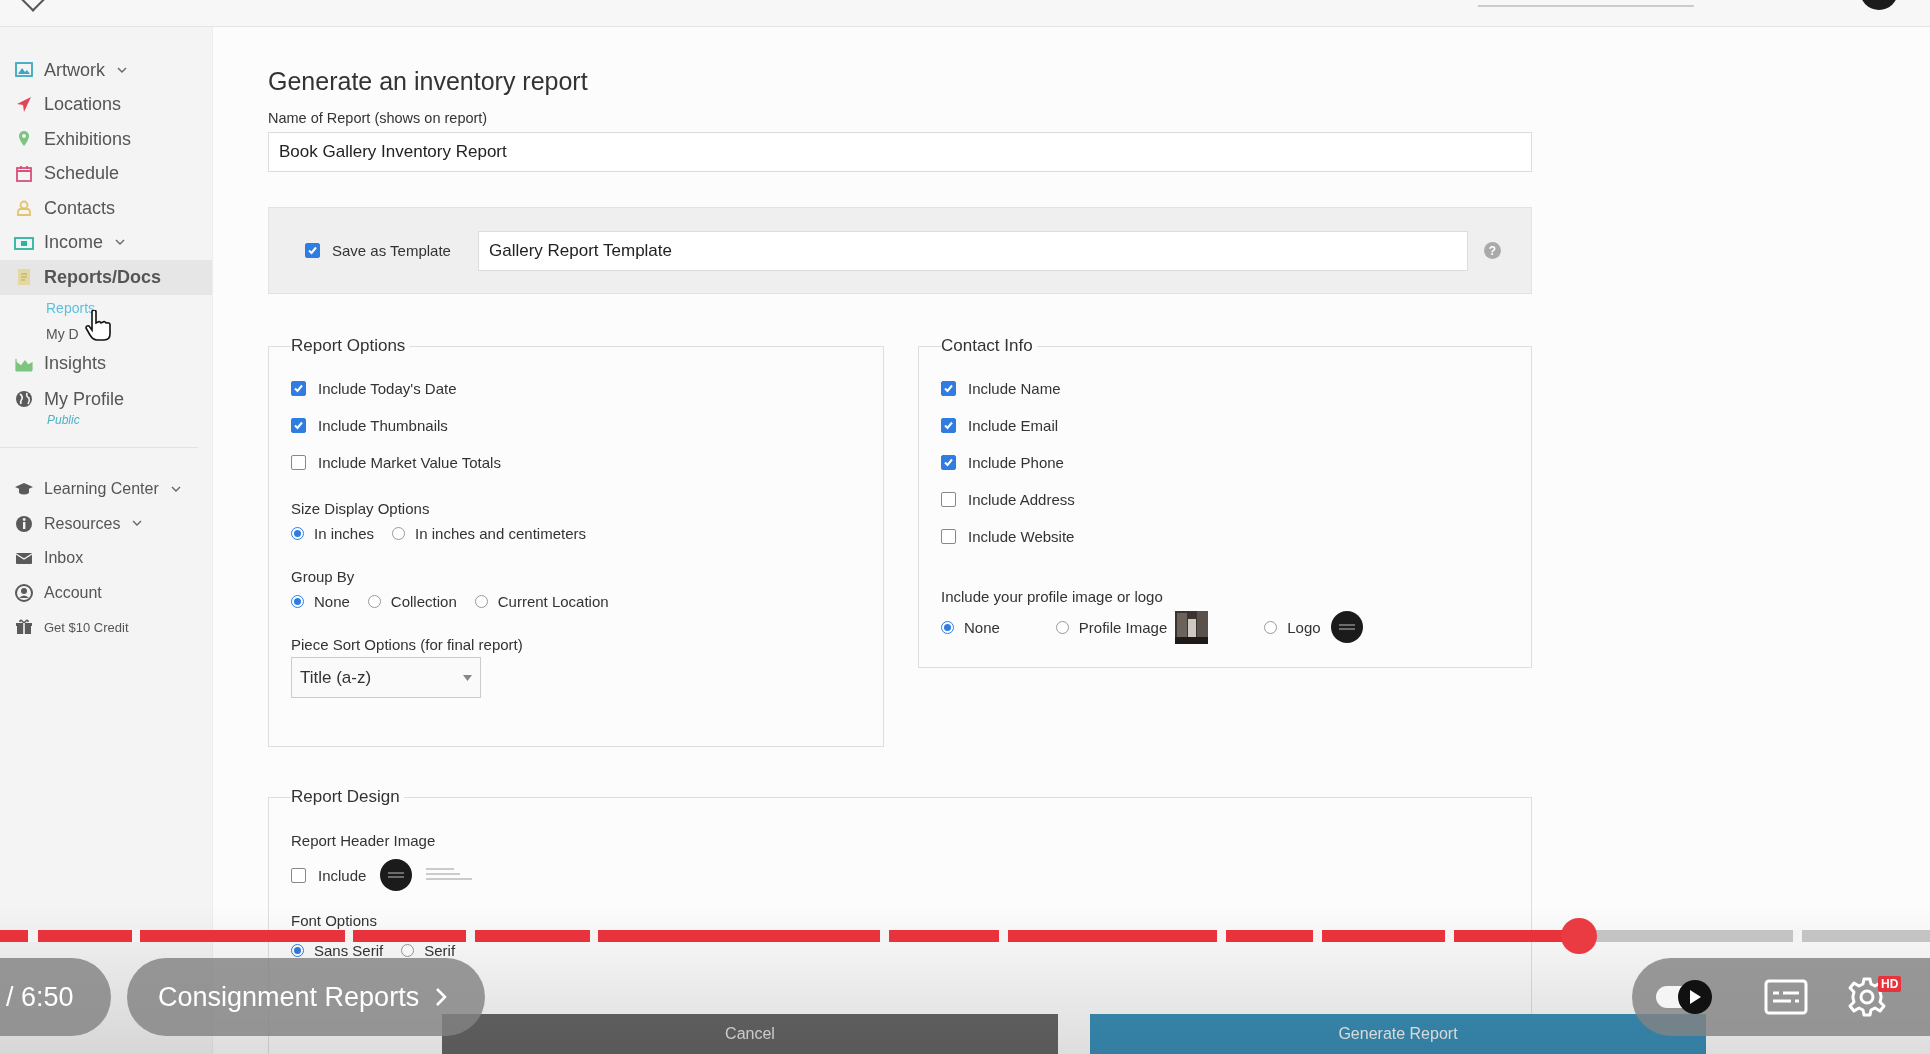  What do you see at coordinates (423, 601) in the screenshot?
I see `radio-label: Collection` at bounding box center [423, 601].